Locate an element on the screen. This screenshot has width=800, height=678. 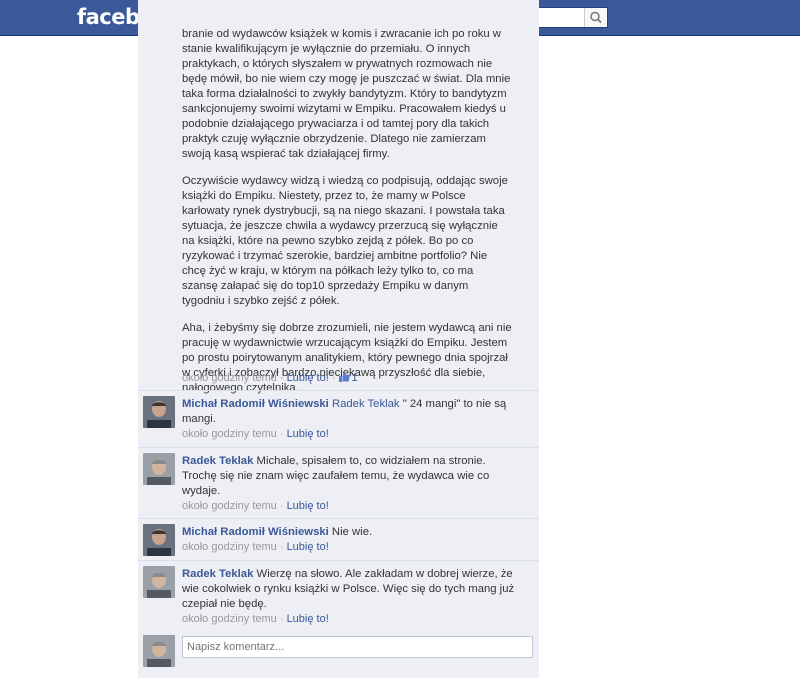
like-count-value: 1 is located at coordinates (354, 378).